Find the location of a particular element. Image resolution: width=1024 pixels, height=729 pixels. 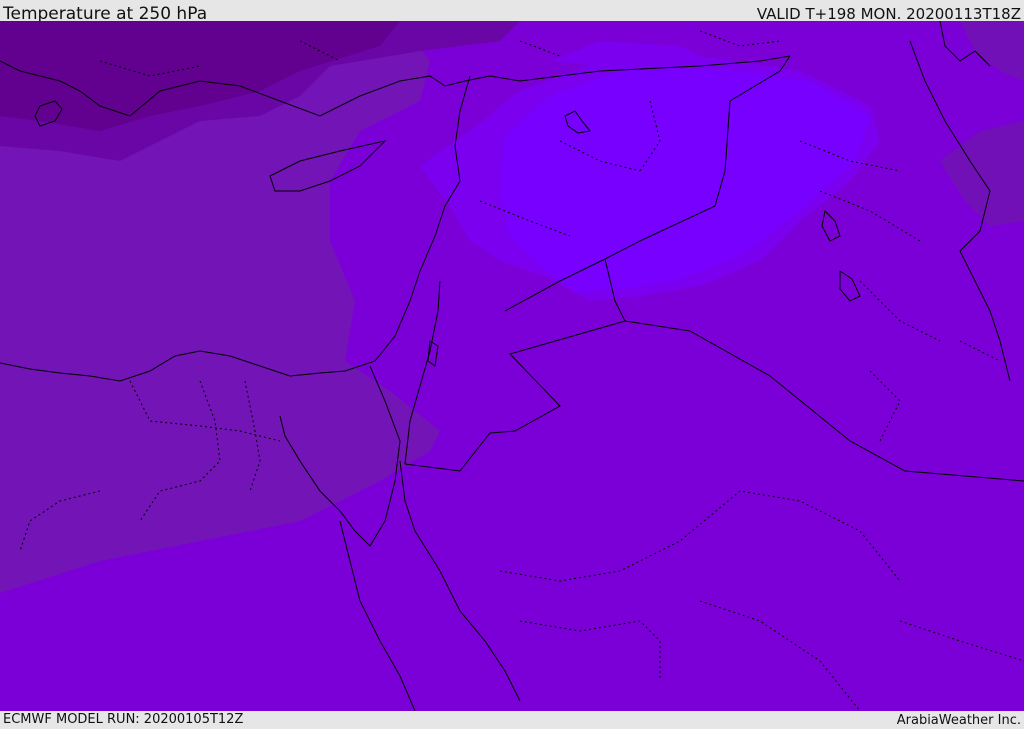

model-run-label: ECMWF MODEL RUN: 20200105T12Z is located at coordinates (123, 719).